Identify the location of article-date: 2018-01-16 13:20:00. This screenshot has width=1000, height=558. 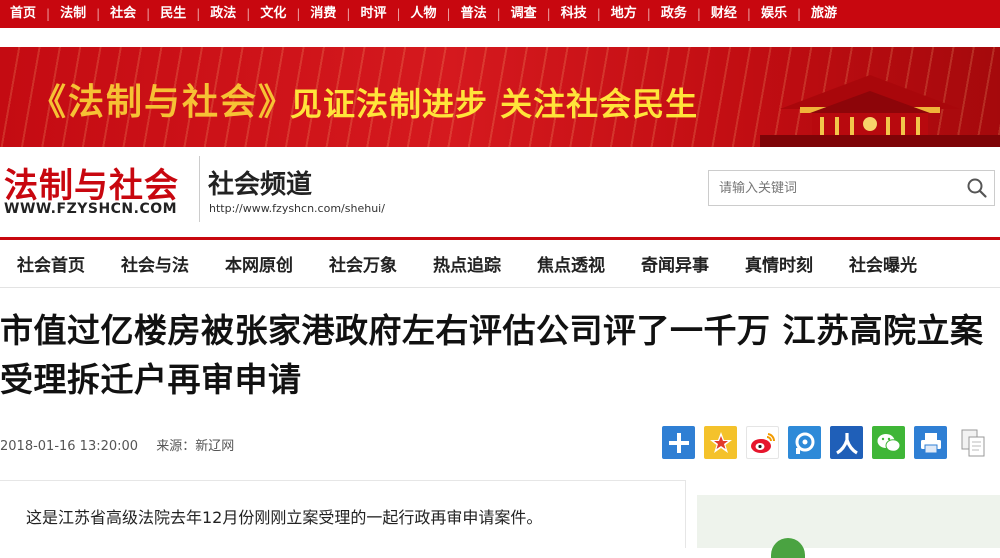
(69, 446).